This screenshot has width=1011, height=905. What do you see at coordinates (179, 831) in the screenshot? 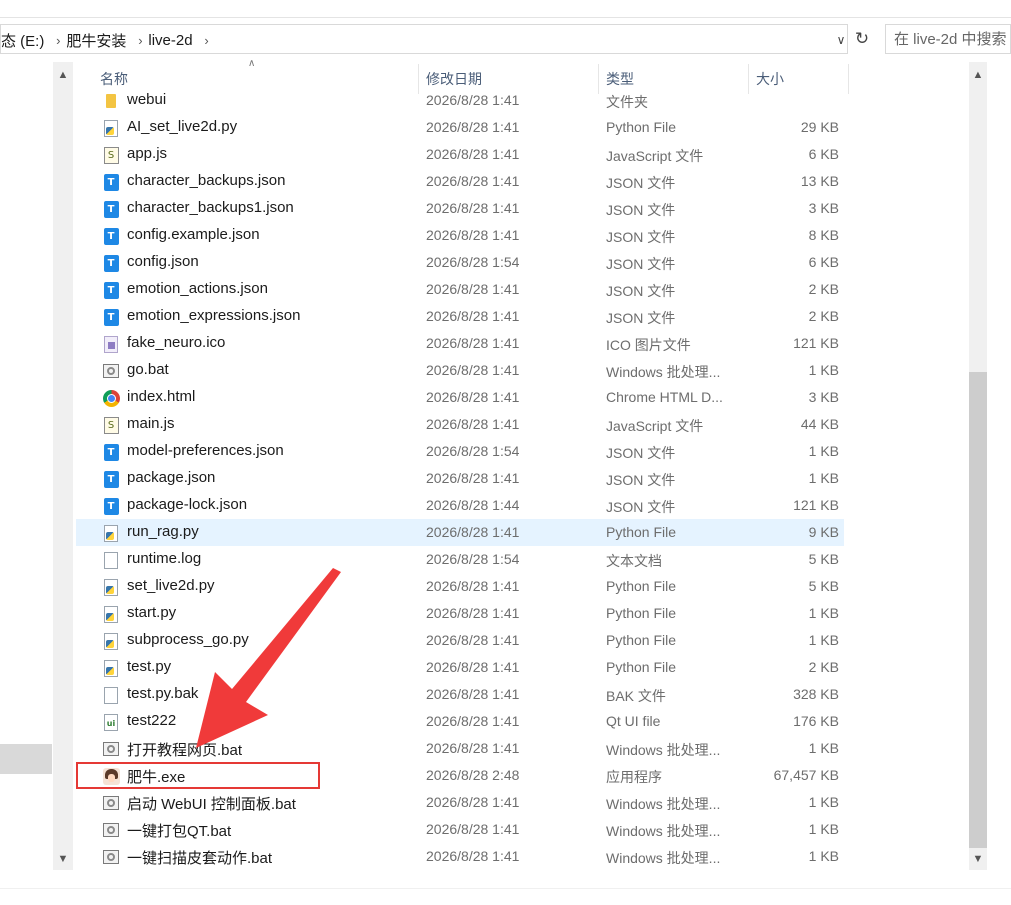
I see `file-name: 一键打包QT.bat` at bounding box center [179, 831].